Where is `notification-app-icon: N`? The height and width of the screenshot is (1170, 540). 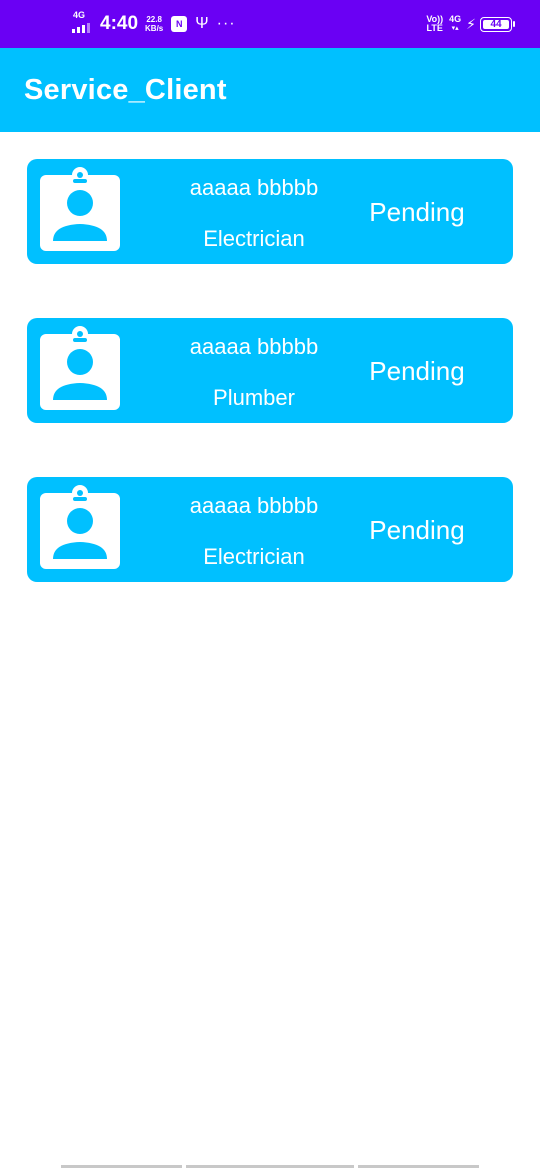 notification-app-icon: N is located at coordinates (179, 24).